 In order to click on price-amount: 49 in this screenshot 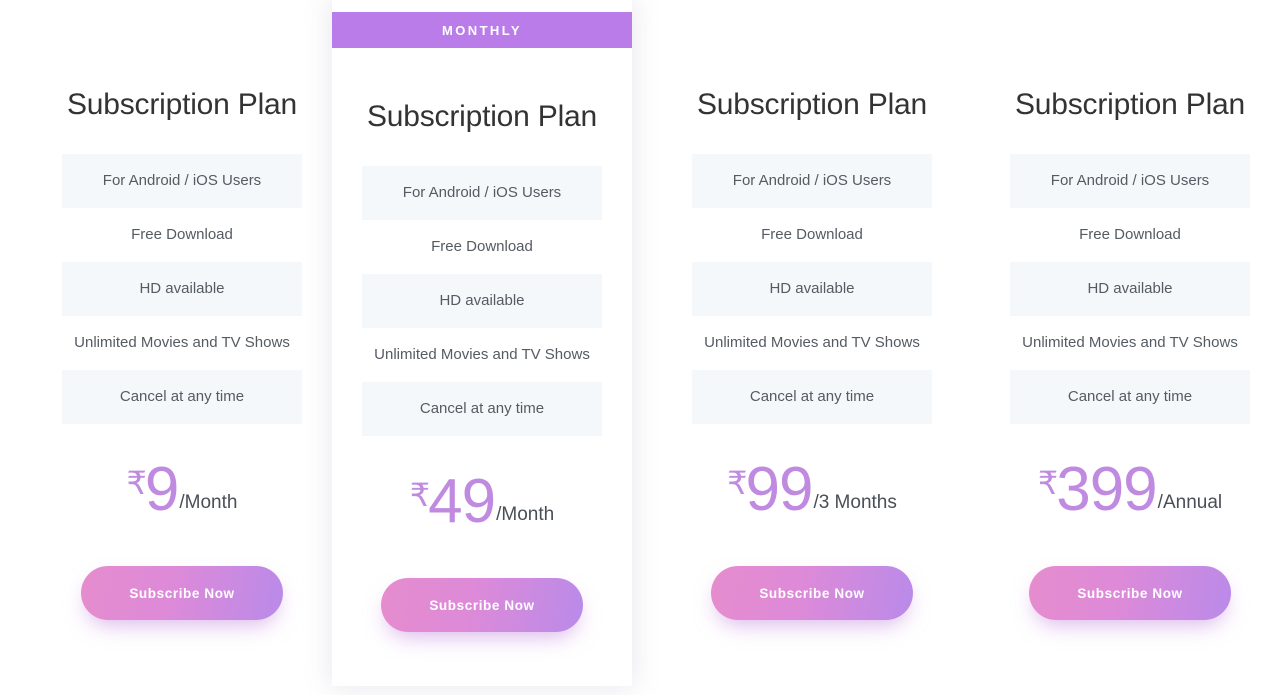, I will do `click(462, 501)`.